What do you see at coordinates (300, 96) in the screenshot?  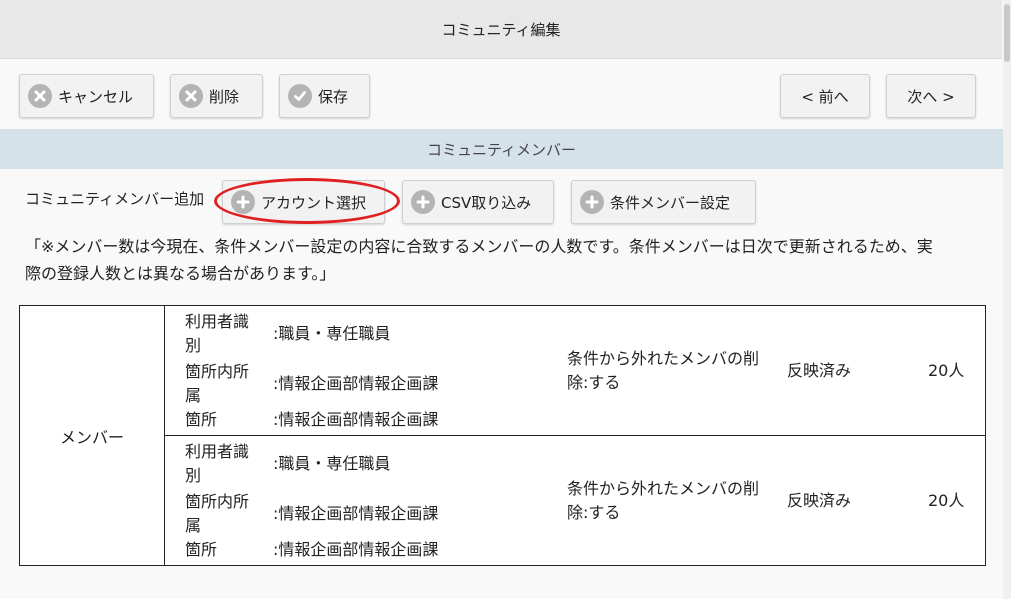 I see `check-icon` at bounding box center [300, 96].